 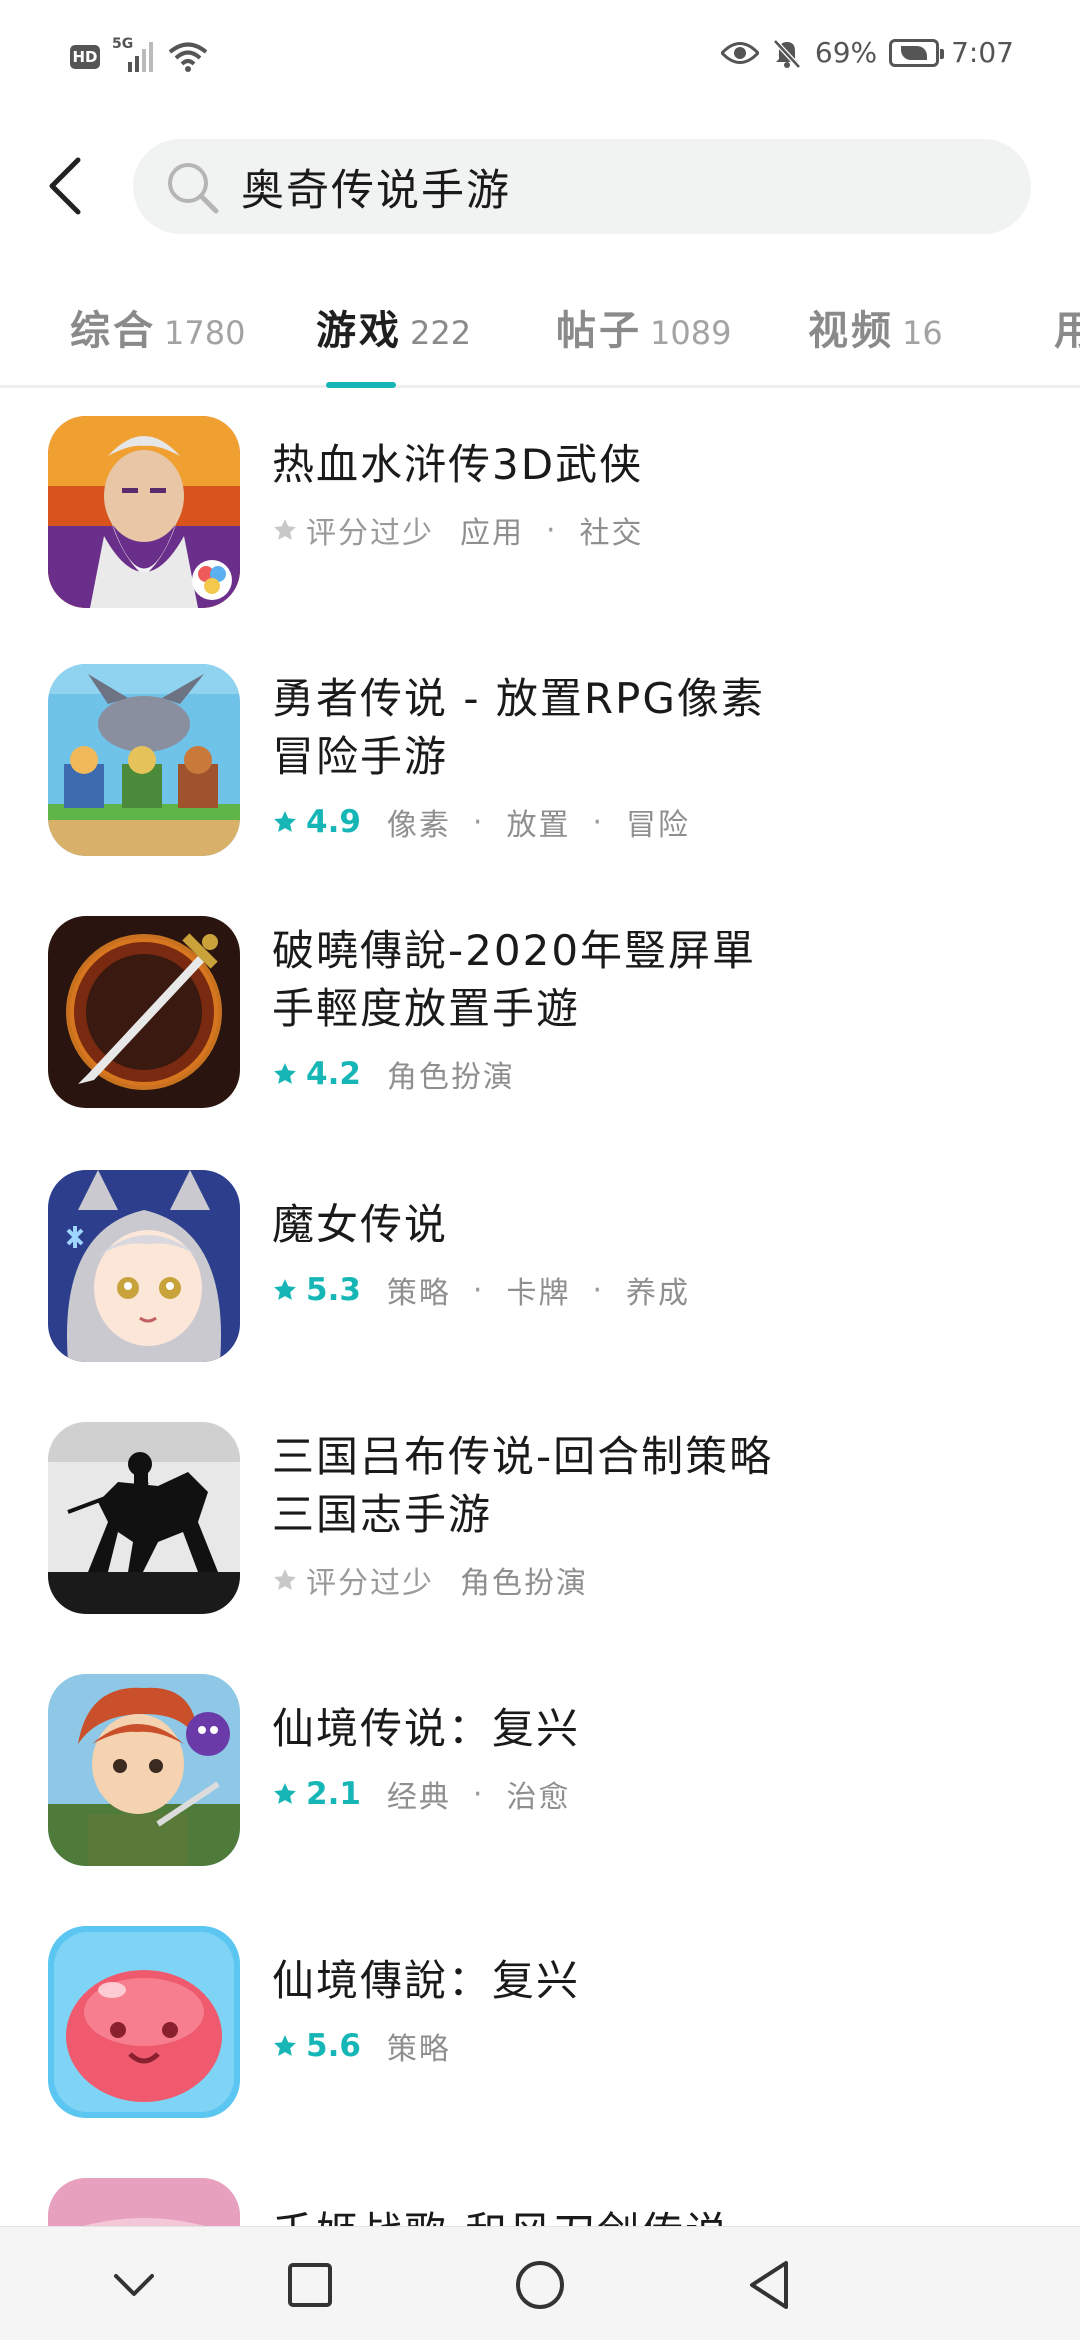 I want to click on tab-bar: 综合 1780 游戏 222 帖子 1089 视频 16 用, so click(x=540, y=328).